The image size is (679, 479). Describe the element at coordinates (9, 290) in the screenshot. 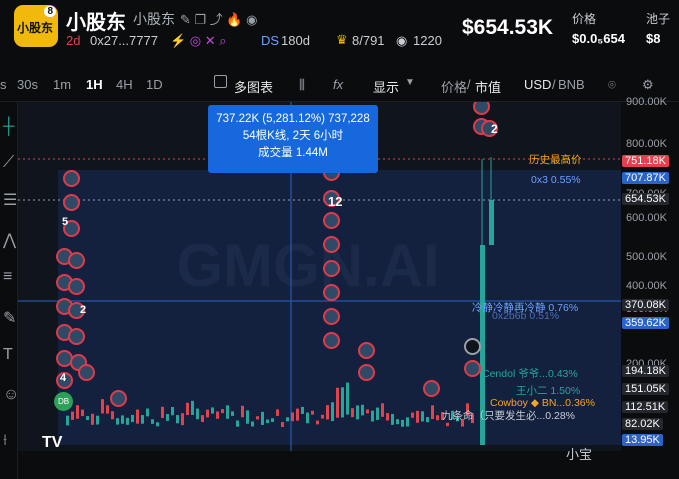

I see `drawing-tools: ┼ ⟋ ☰ ⋀ ≡ ✎ T ☺ ⟊` at that location.